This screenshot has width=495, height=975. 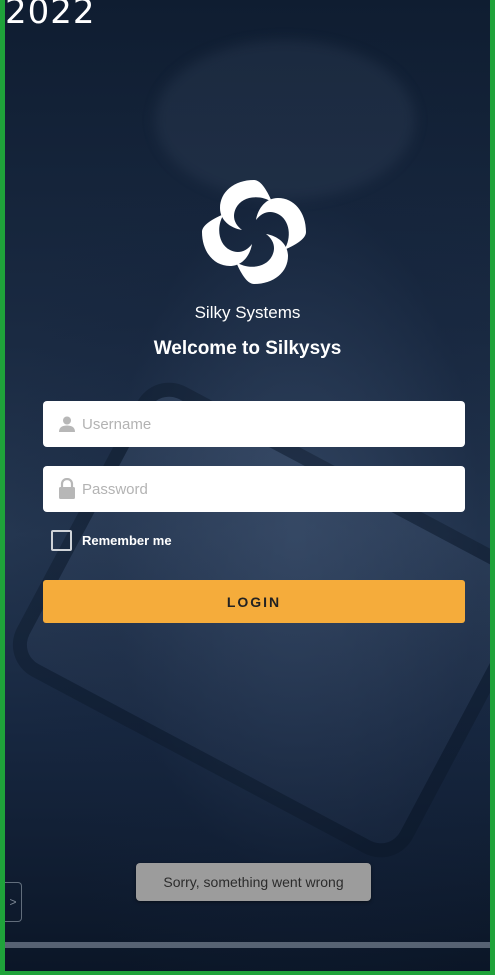 What do you see at coordinates (253, 882) in the screenshot?
I see `error-toast: Sorry, something went wrong` at bounding box center [253, 882].